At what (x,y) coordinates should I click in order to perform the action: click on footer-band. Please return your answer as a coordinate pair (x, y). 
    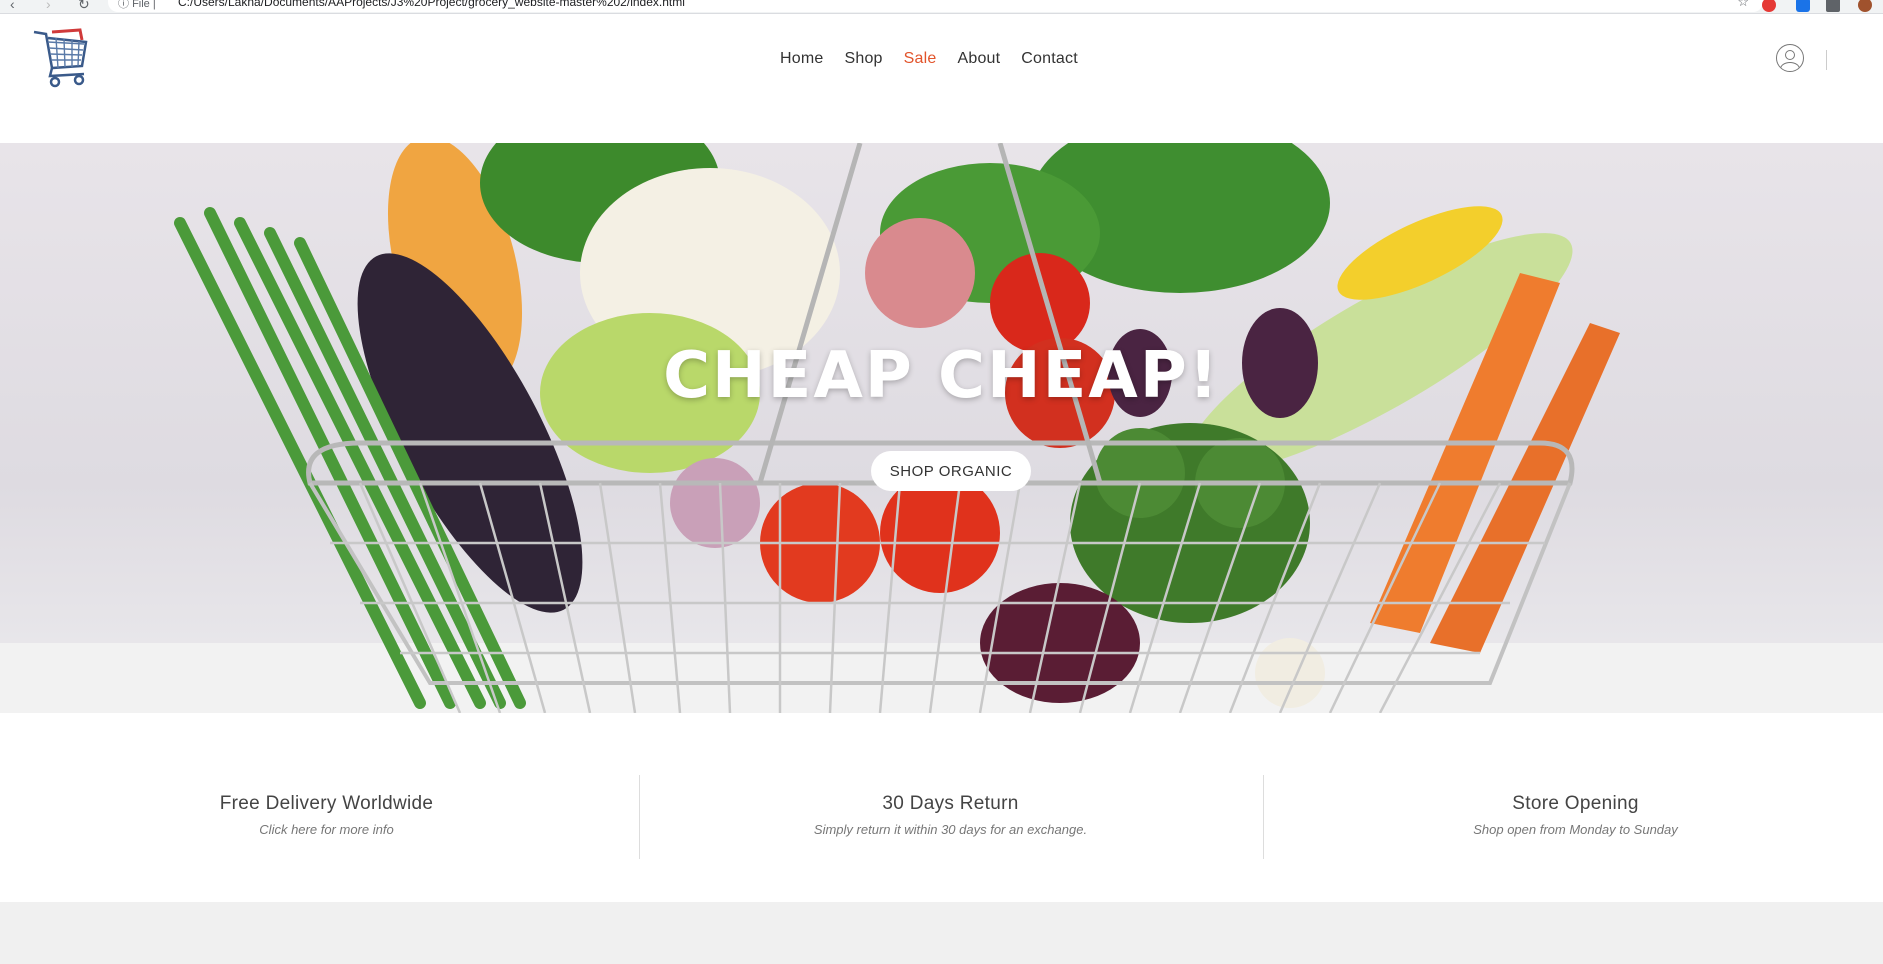
    Looking at the image, I should click on (941, 933).